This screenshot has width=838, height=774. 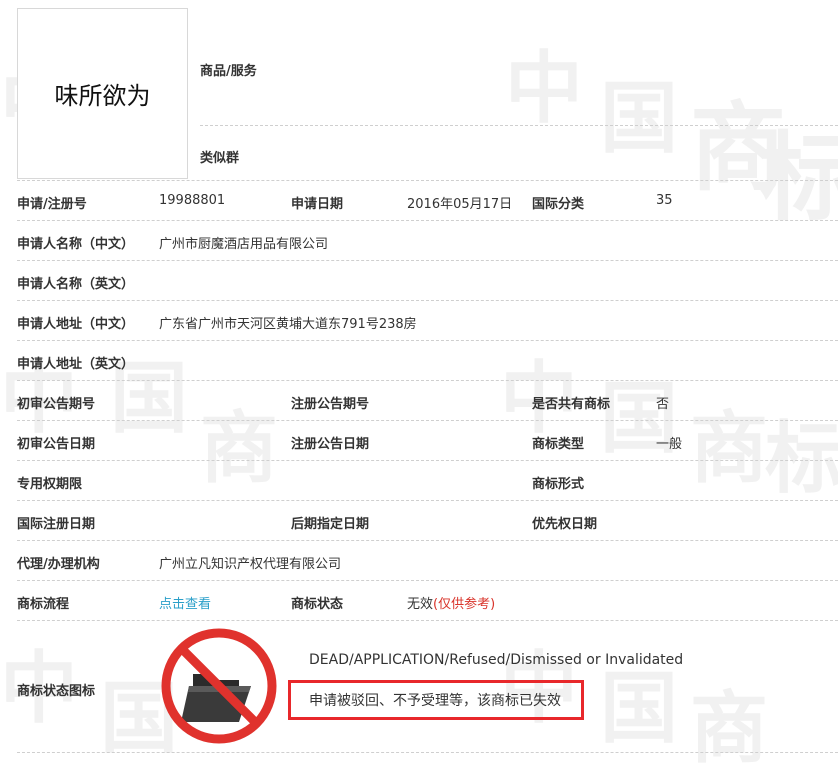 I want to click on shared-trademark-label: 是否共有商标, so click(x=571, y=404).